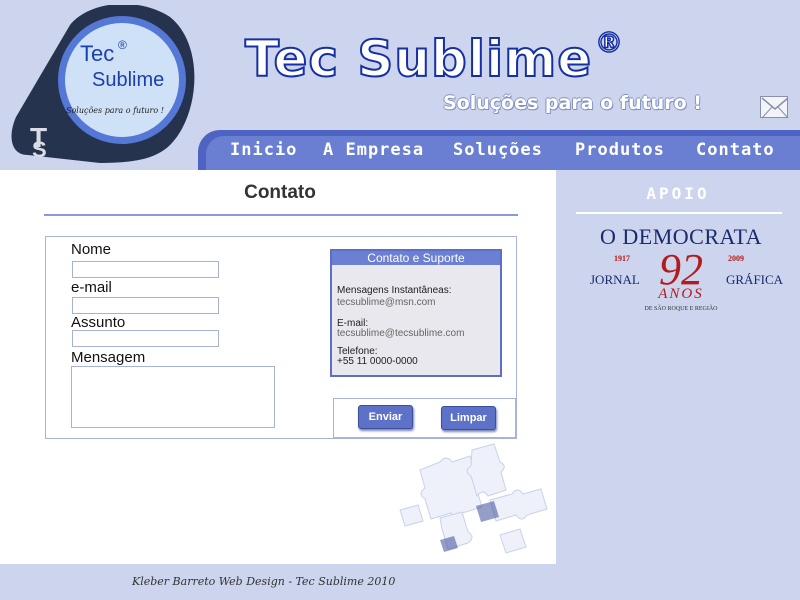  What do you see at coordinates (735, 150) in the screenshot?
I see `nav-item-contato: Contato` at bounding box center [735, 150].